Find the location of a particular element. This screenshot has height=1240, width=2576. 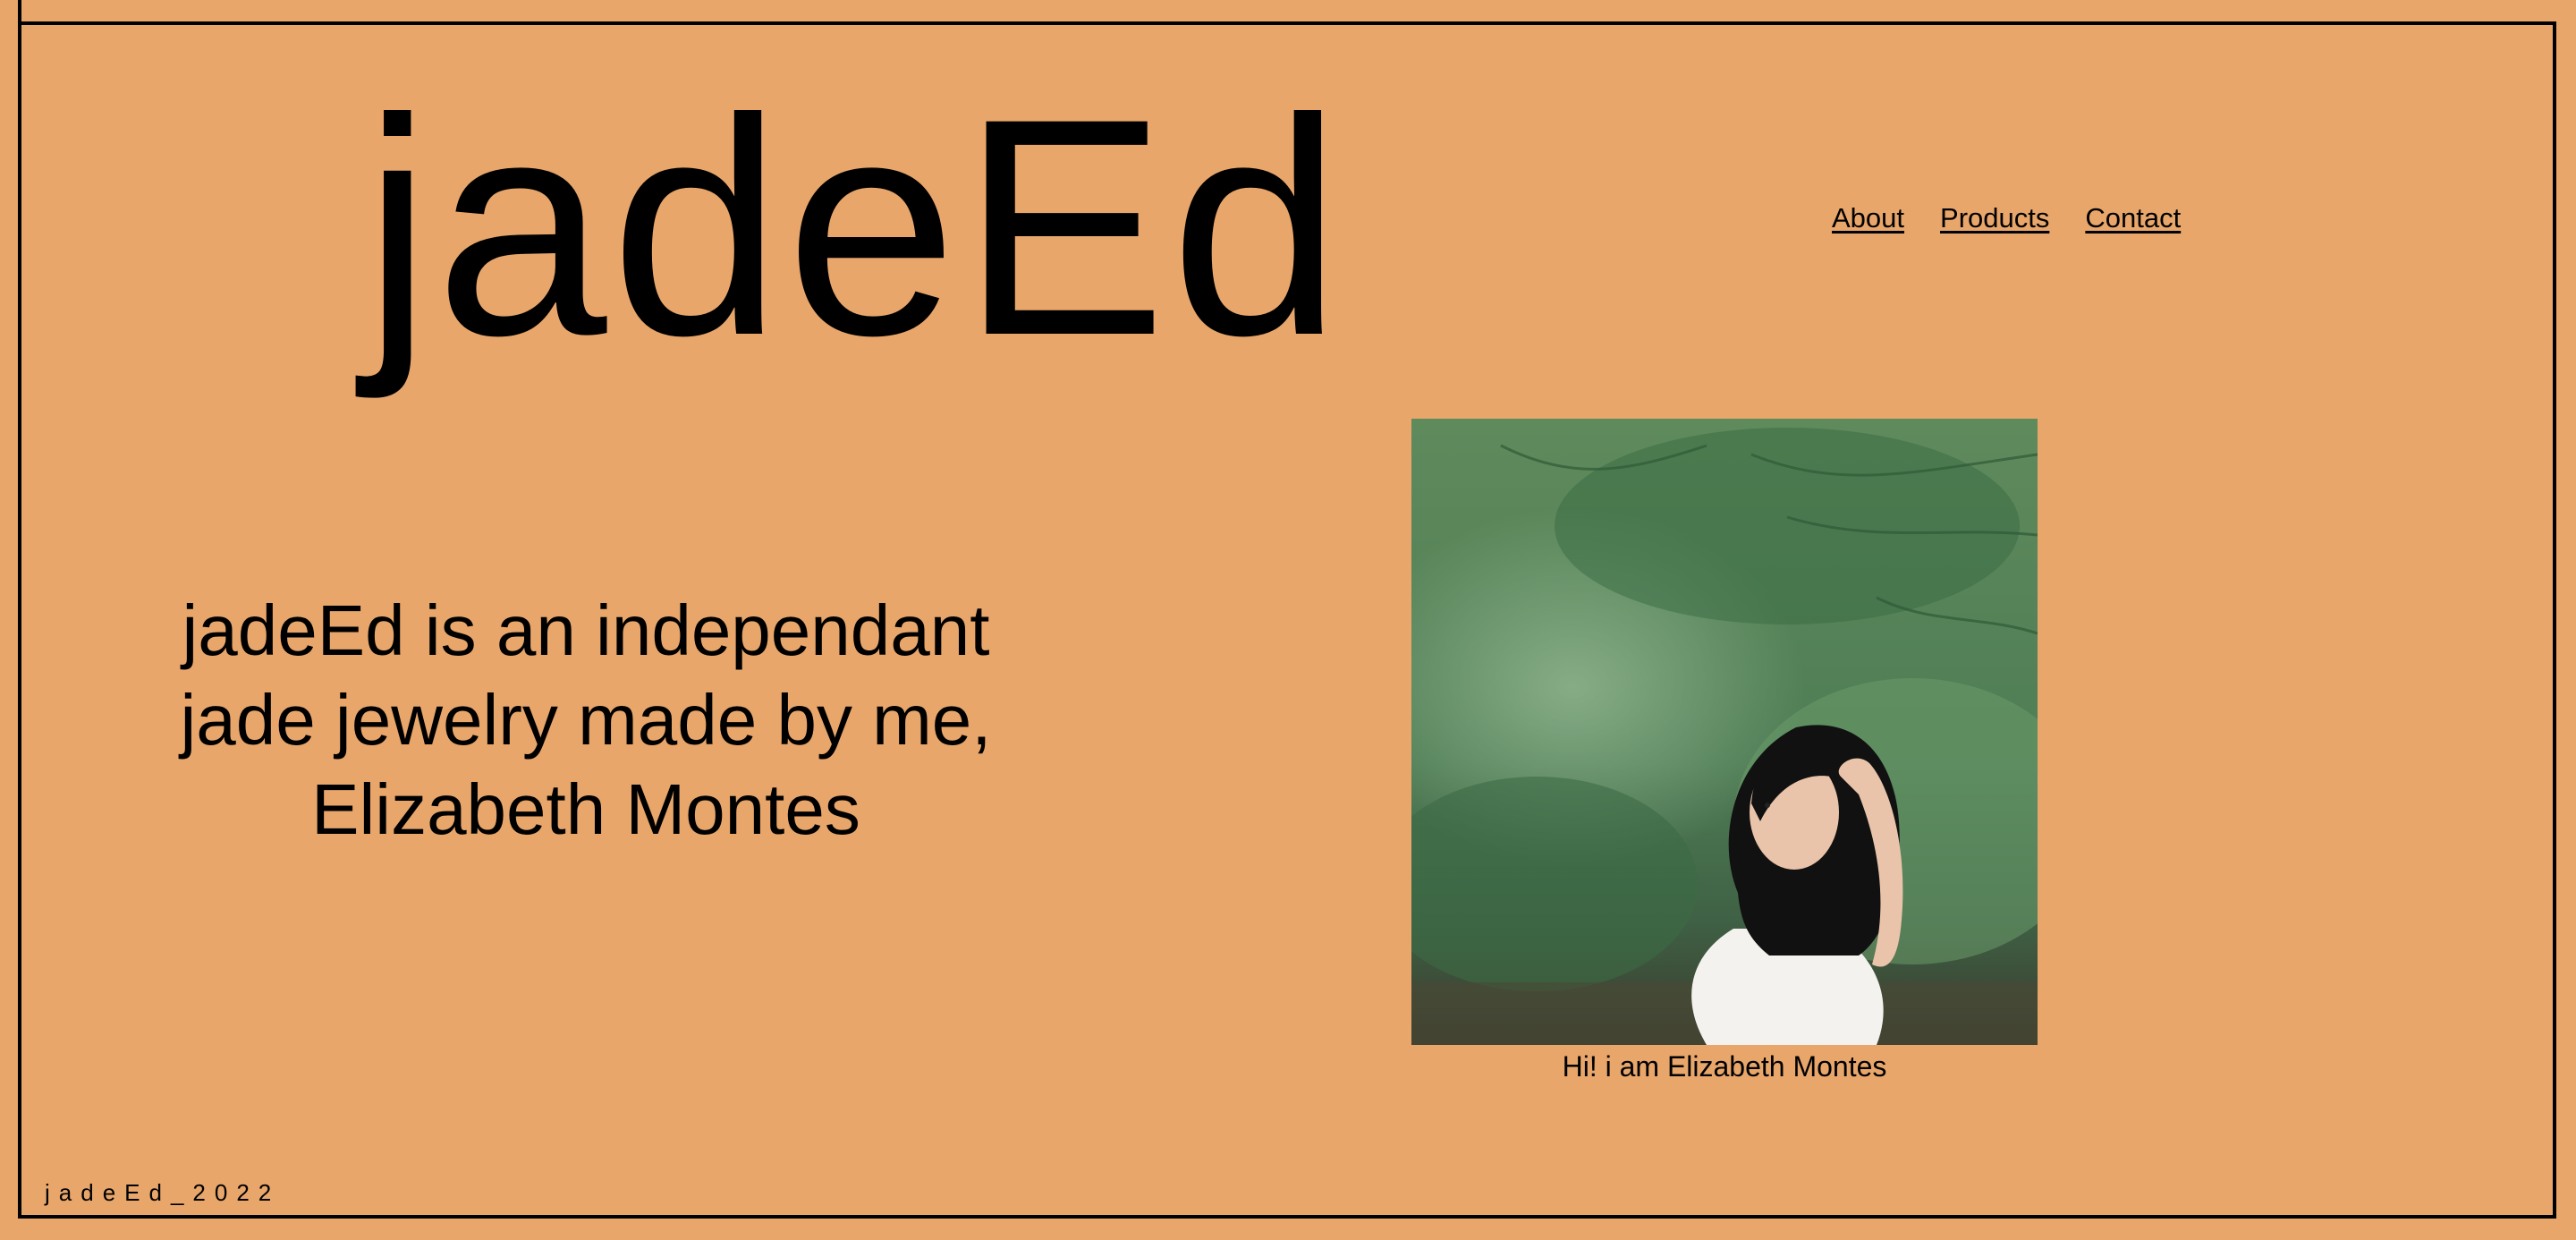

photo-caption: Hi! i am Elizabeth Montes is located at coordinates (1724, 1066).